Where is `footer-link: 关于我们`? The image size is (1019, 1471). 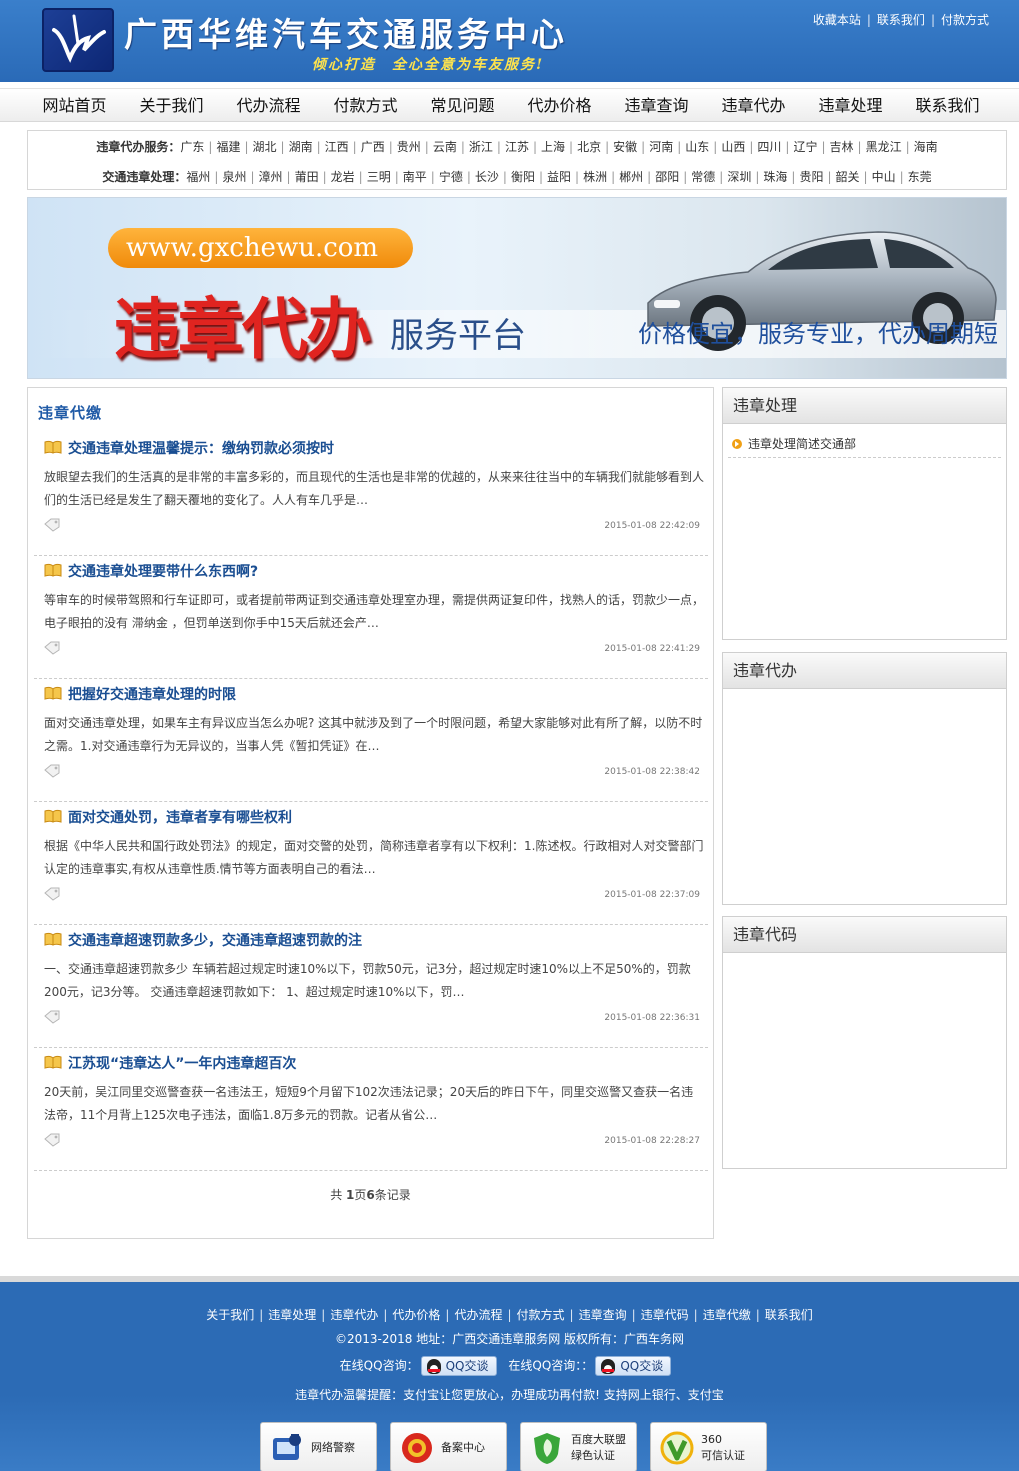
footer-link: 关于我们 is located at coordinates (230, 1315).